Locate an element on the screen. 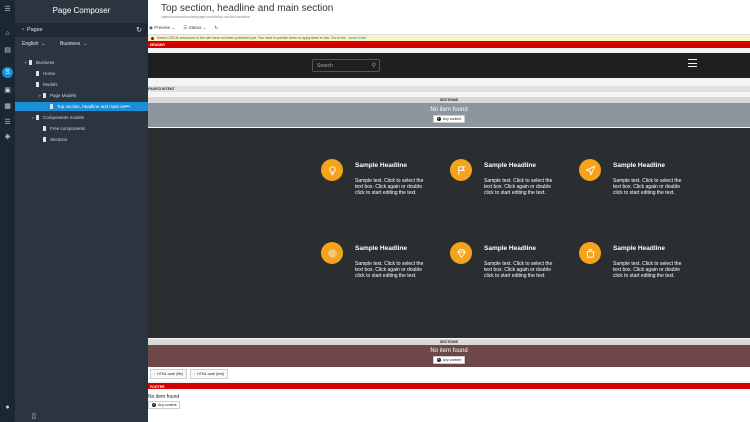 This screenshot has width=750, height=422. site-value: Business is located at coordinates (70, 44).